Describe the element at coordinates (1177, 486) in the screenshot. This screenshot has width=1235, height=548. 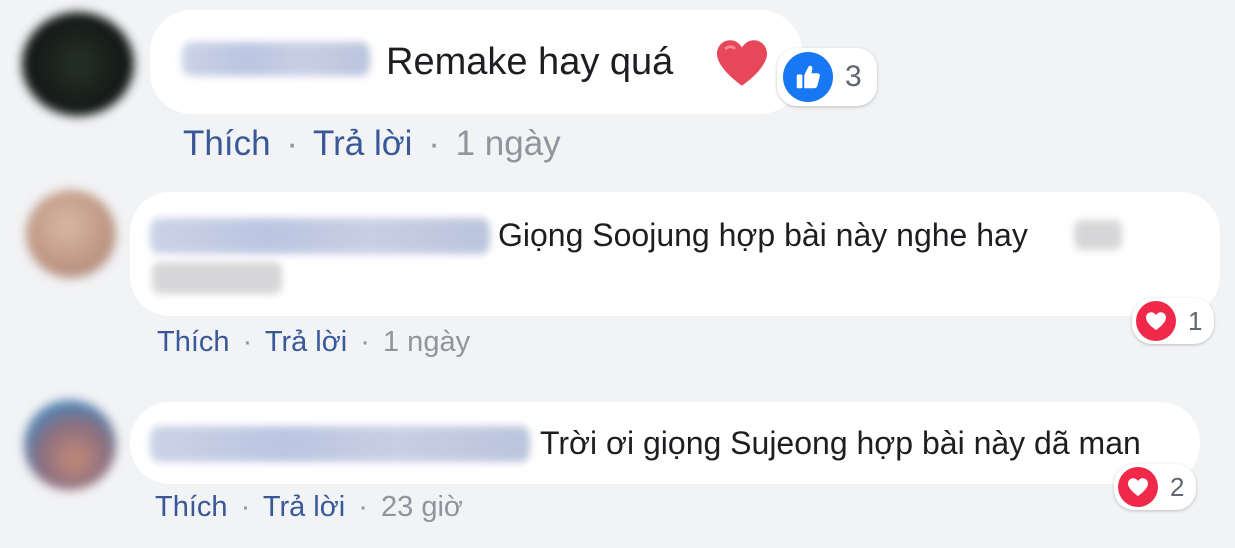
I see `reaction-count: 2` at that location.